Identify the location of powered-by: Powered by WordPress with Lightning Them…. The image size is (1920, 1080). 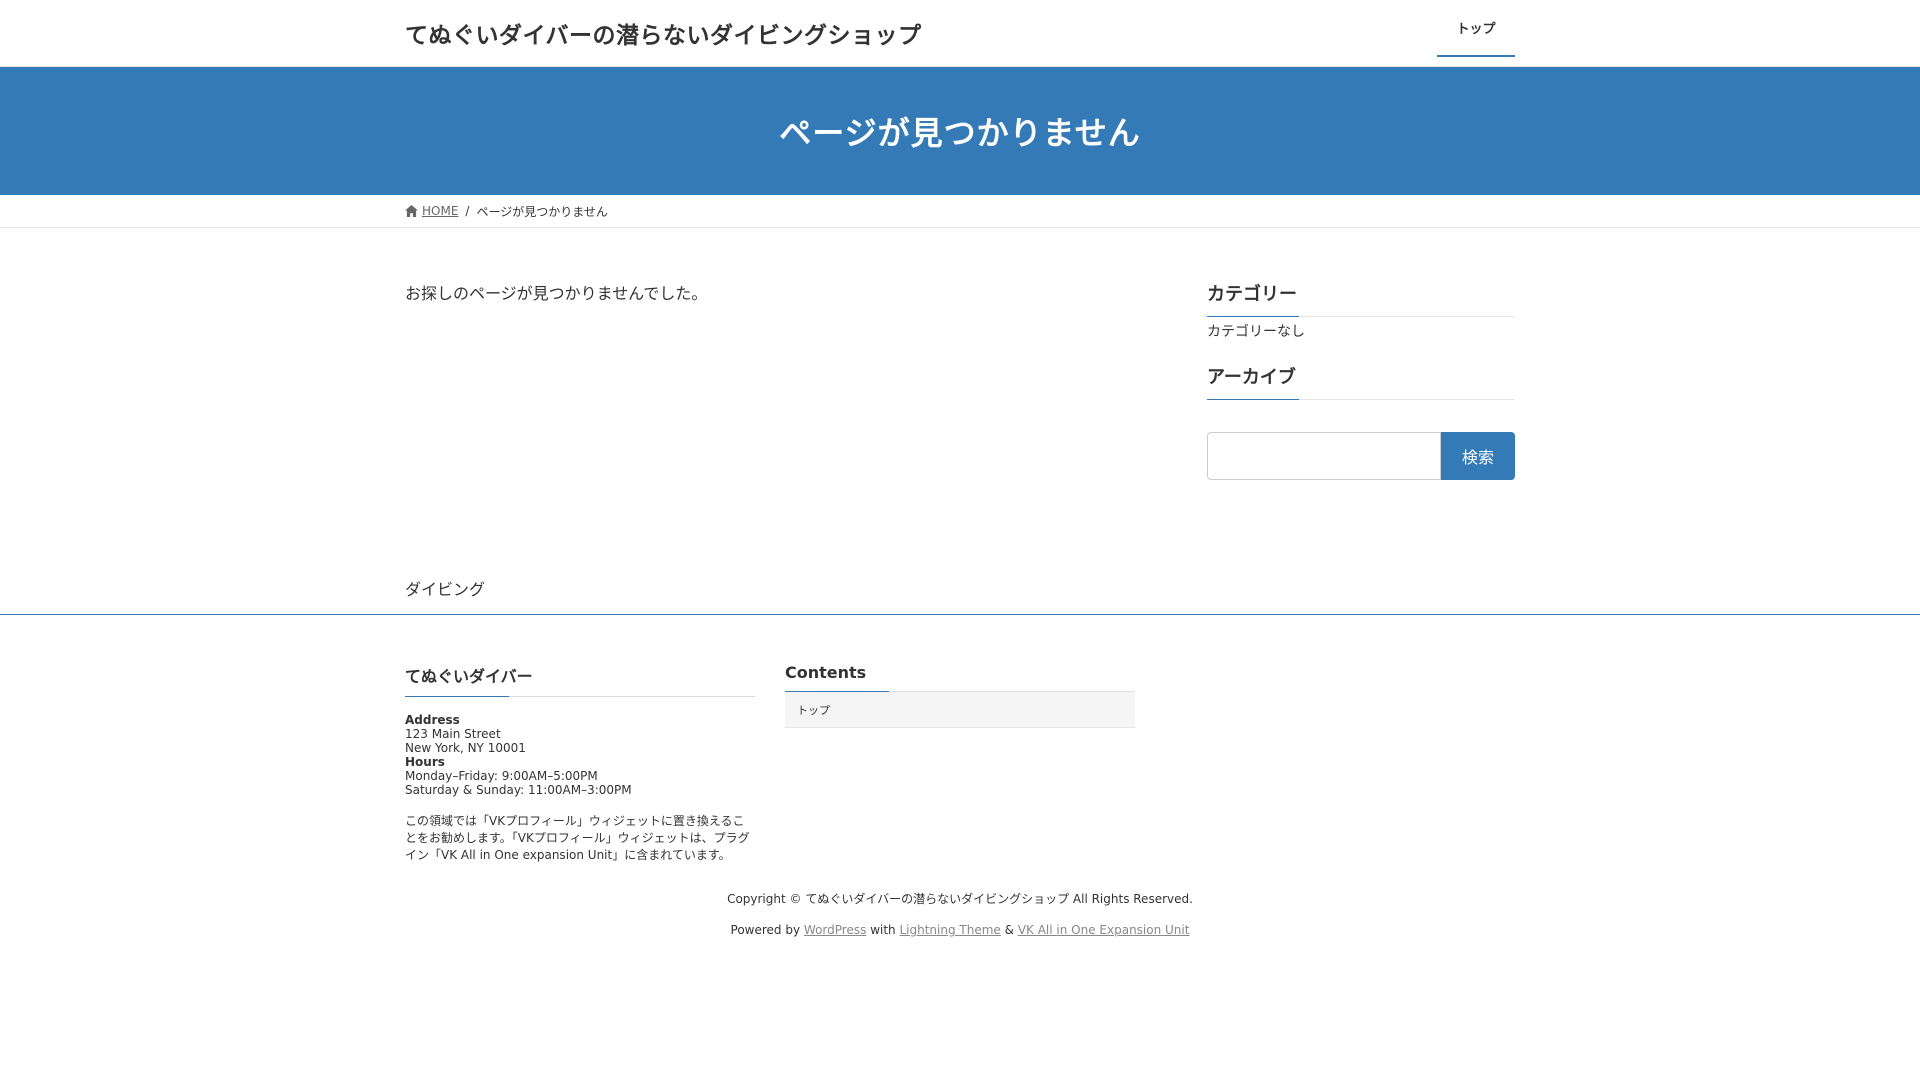
(960, 930).